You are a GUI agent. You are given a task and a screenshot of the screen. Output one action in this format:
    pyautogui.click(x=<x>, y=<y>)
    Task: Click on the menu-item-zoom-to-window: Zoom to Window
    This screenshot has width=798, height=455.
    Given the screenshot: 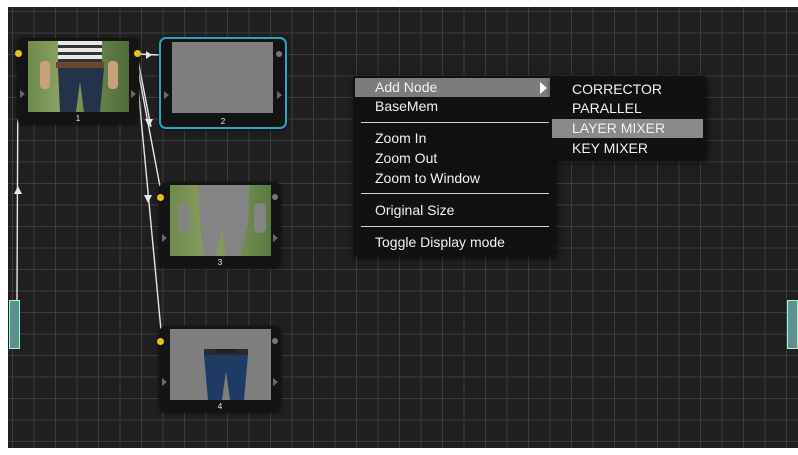 What is the action you would take?
    pyautogui.click(x=454, y=178)
    